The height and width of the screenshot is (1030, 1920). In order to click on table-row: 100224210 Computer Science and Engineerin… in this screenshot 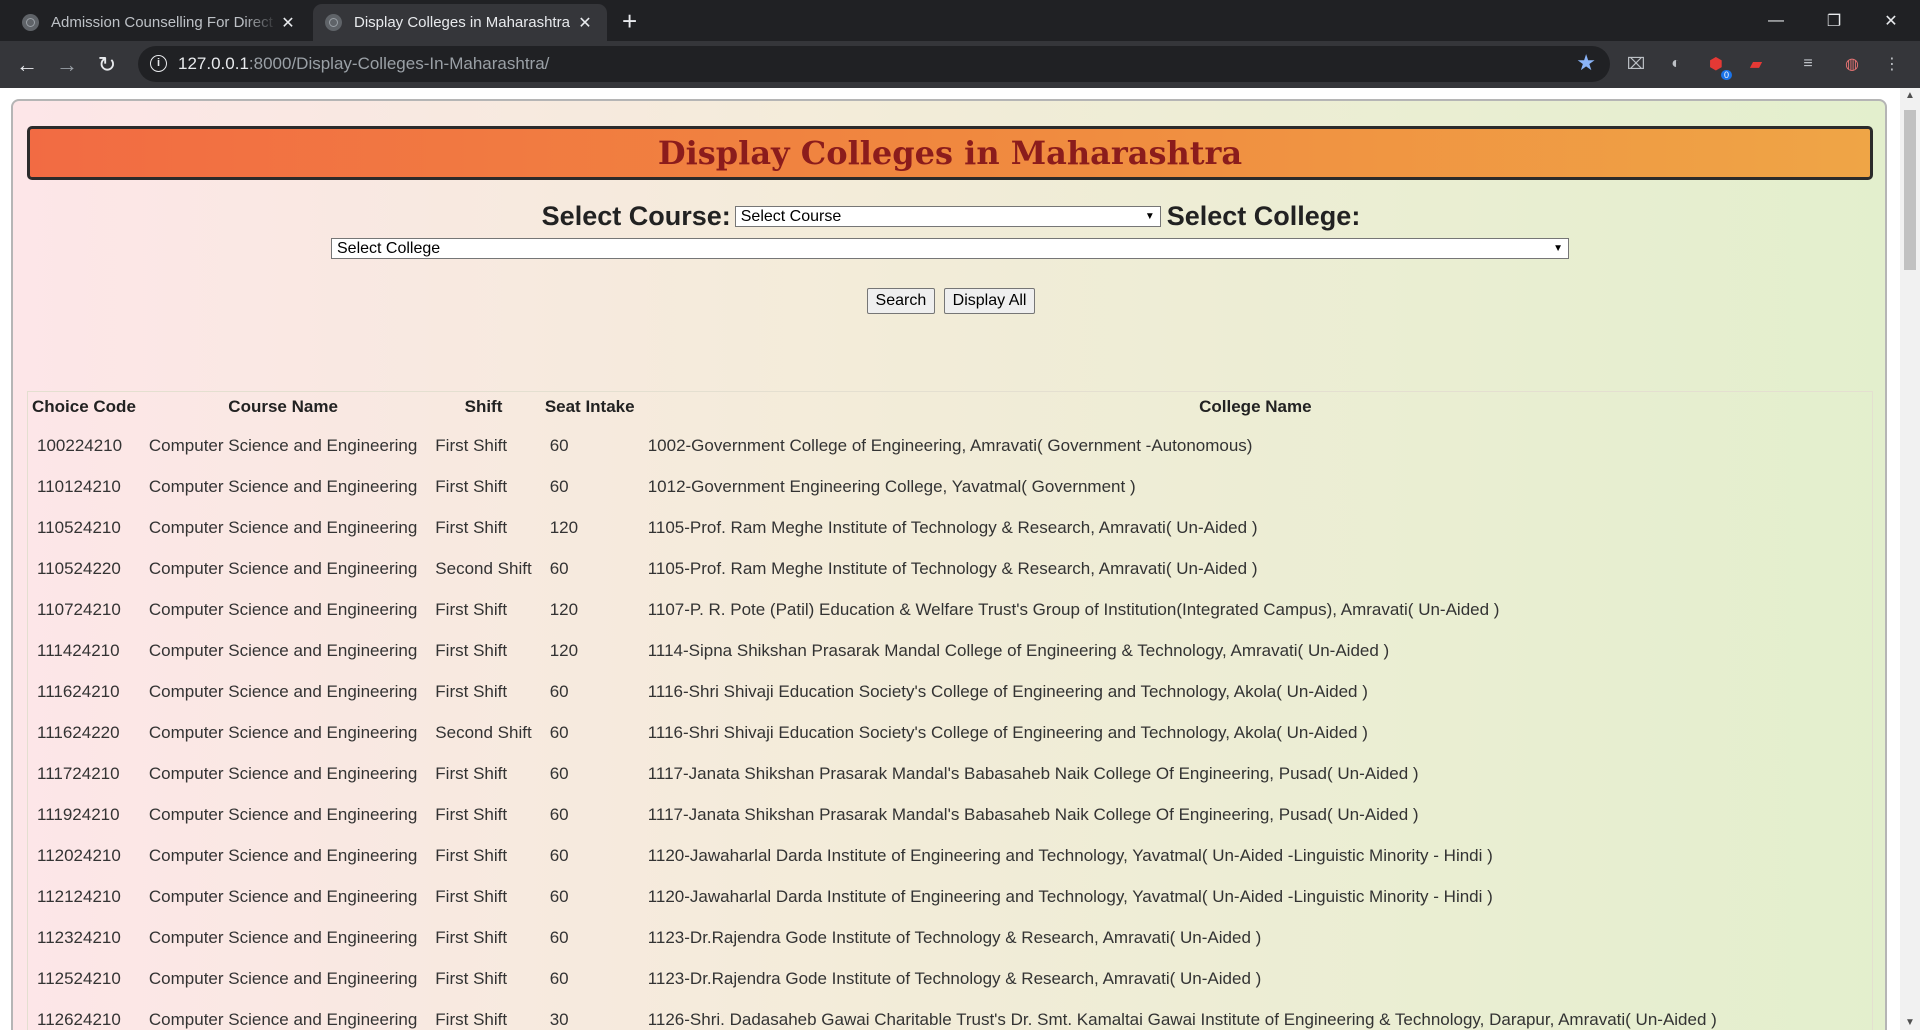, I will do `click(950, 445)`.